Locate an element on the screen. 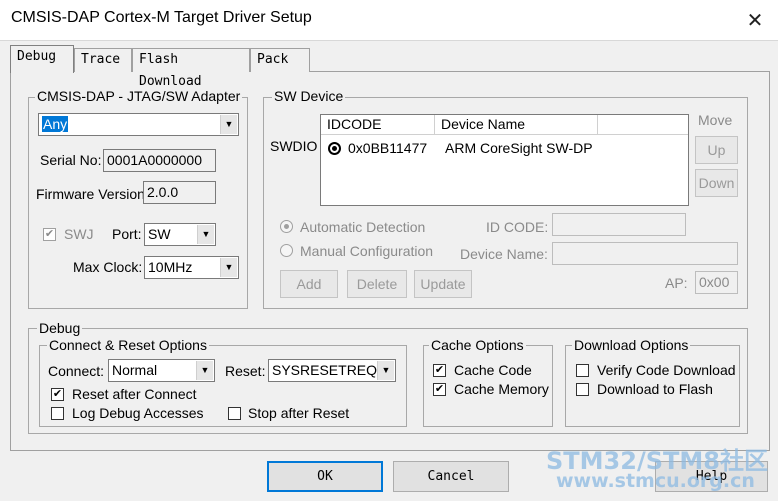 The image size is (778, 501). reset-select-value: SYSRESETREQ is located at coordinates (325, 370).